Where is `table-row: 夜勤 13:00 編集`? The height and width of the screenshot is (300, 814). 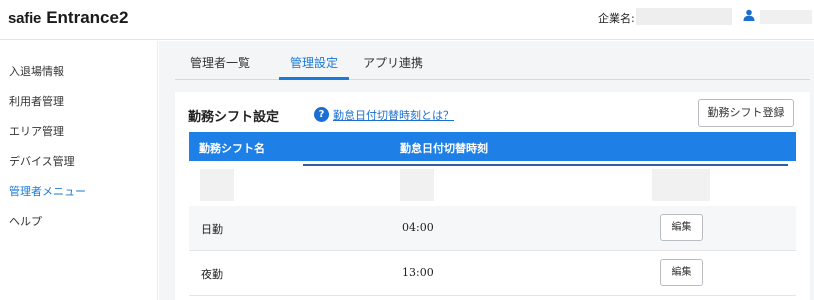
table-row: 夜勤 13:00 編集 is located at coordinates (492, 273).